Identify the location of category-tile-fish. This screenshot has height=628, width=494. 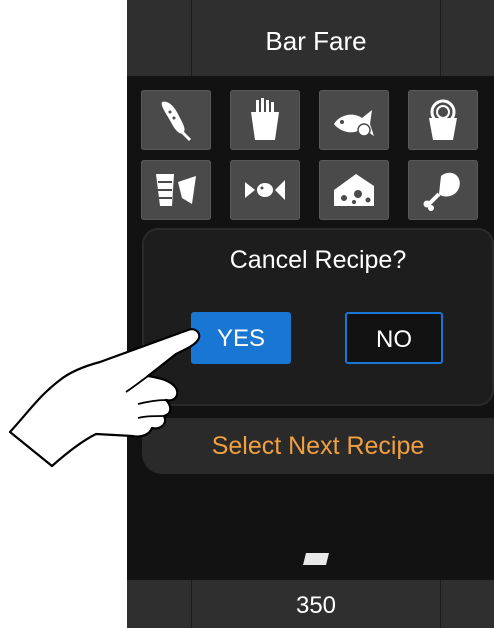
(354, 120).